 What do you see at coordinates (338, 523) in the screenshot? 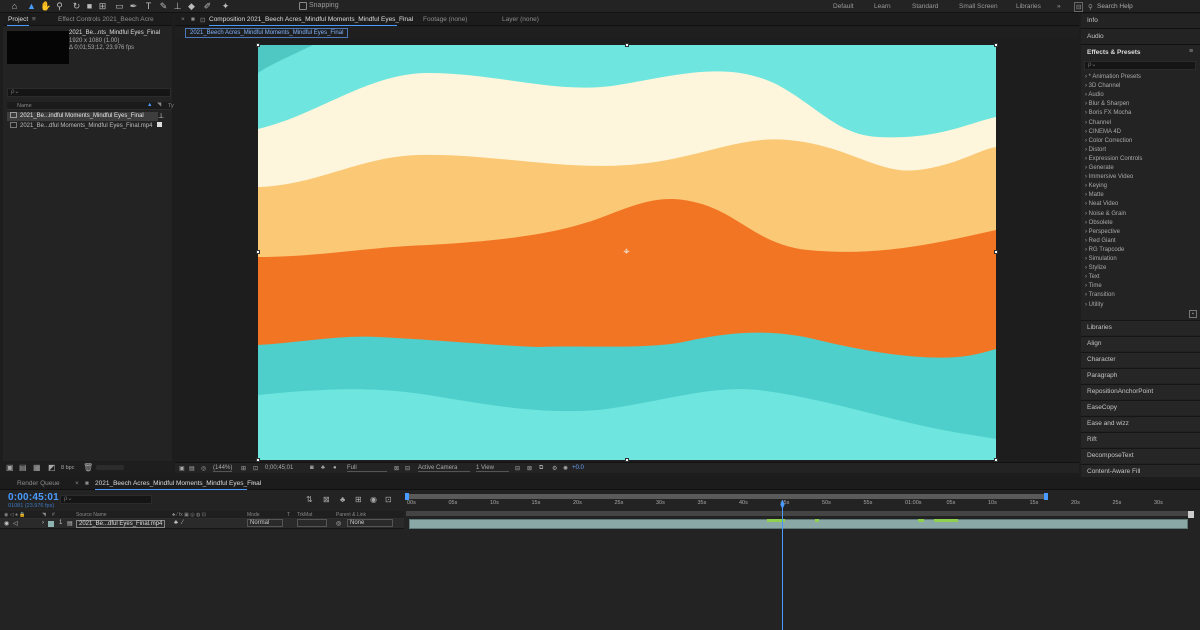
I see `pickwhip-icon: ◎` at bounding box center [338, 523].